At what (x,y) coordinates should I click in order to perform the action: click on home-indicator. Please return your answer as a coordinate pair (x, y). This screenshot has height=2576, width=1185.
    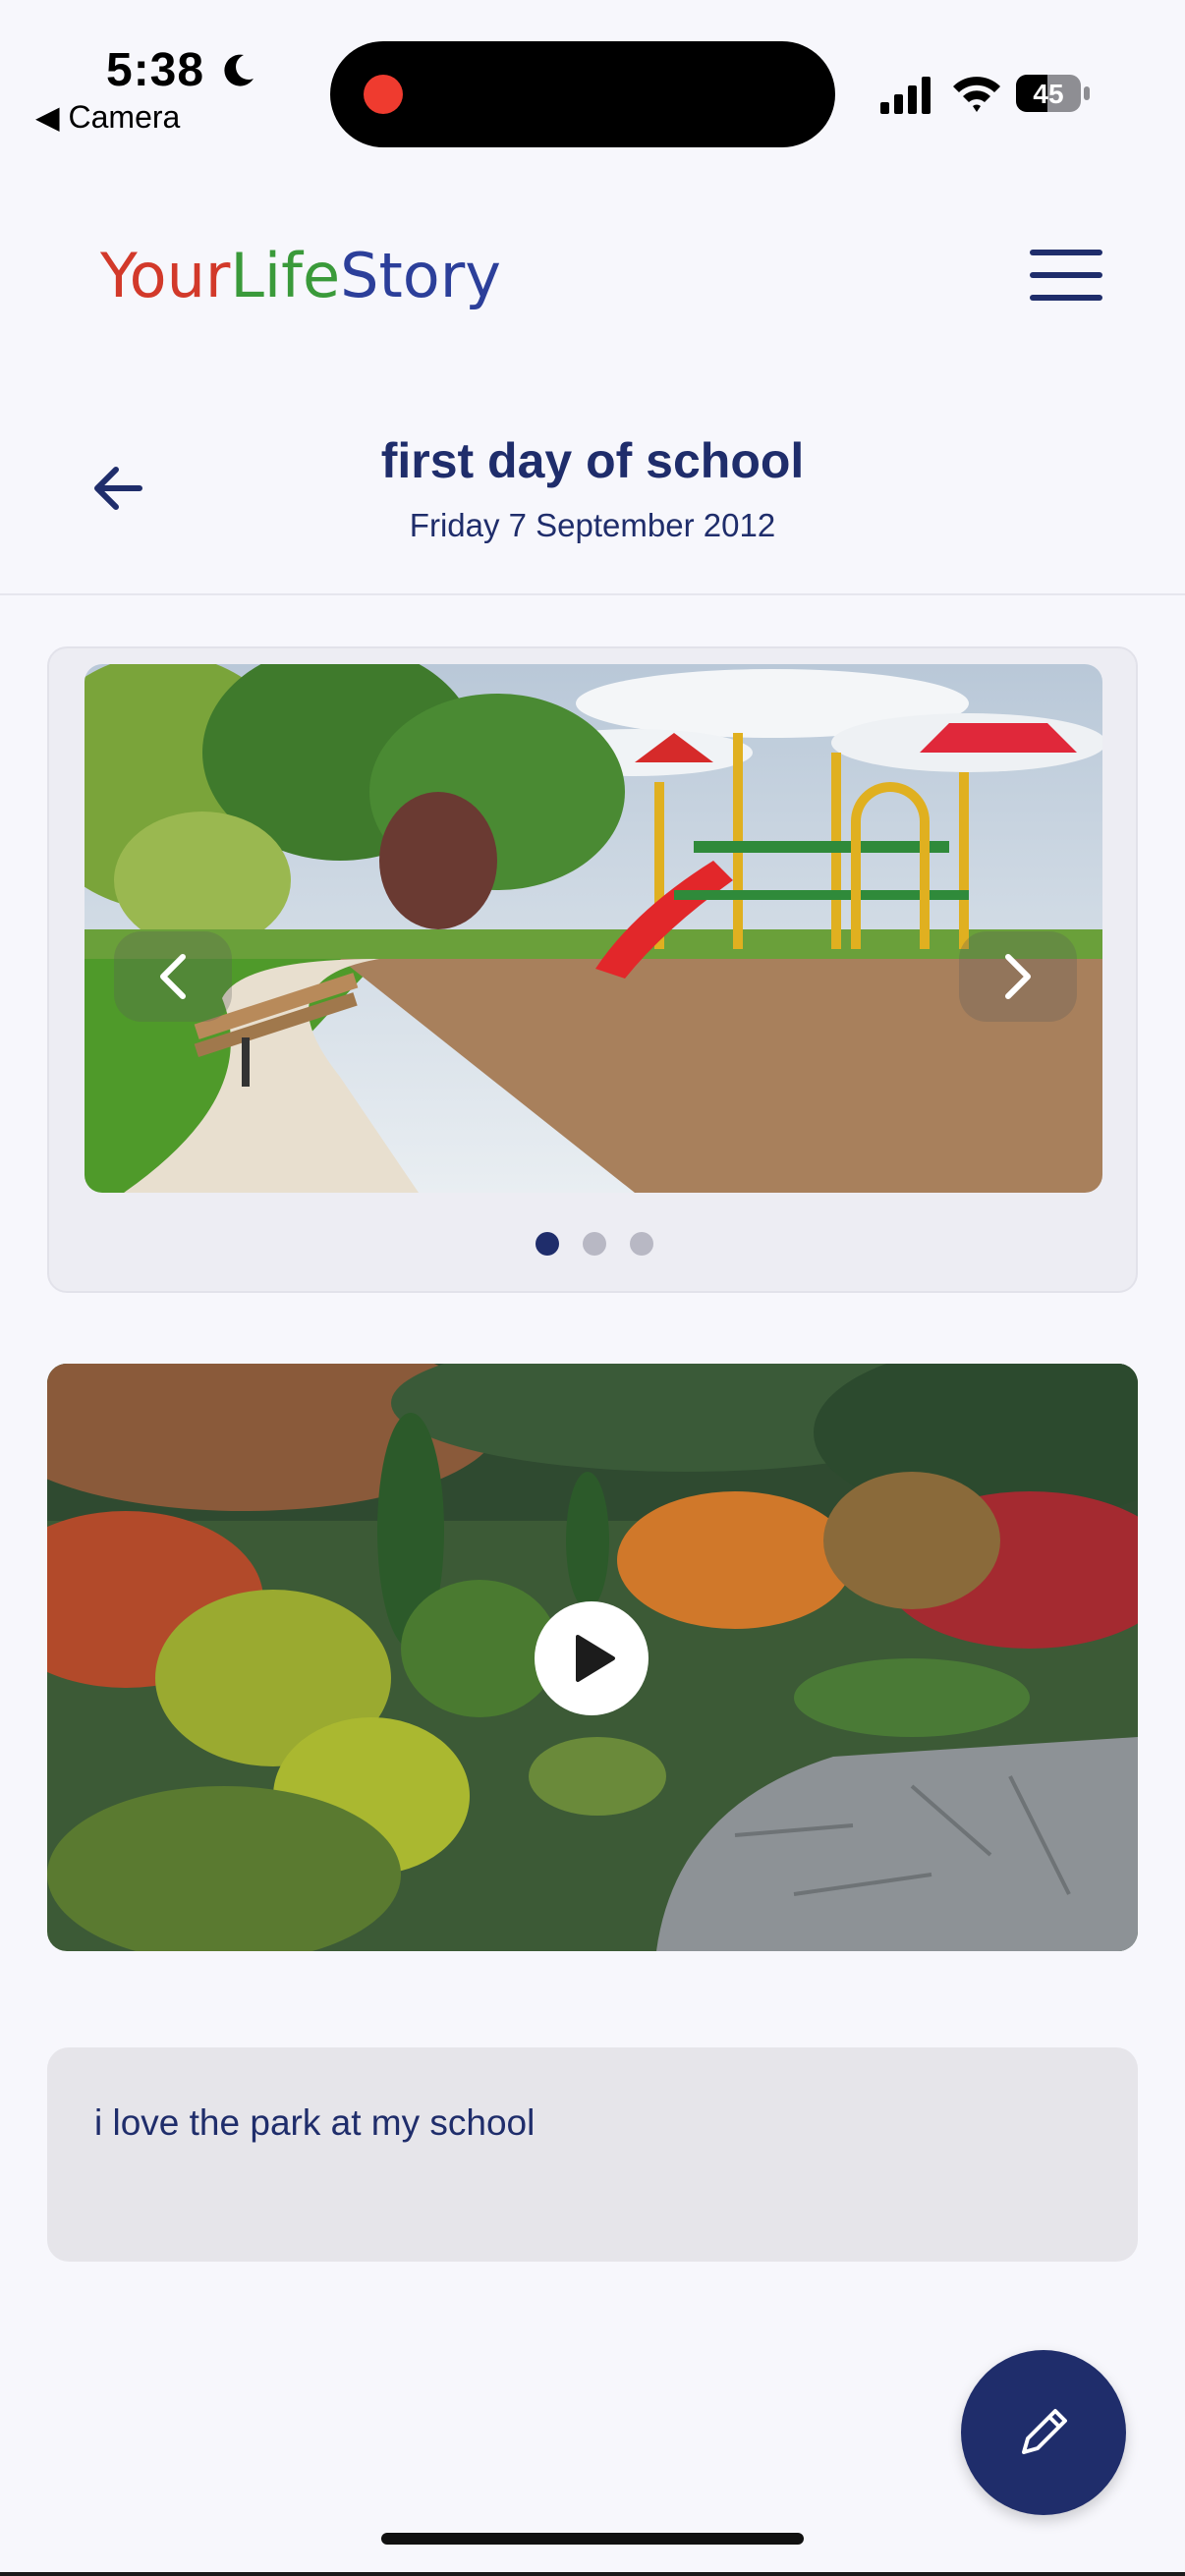
    Looking at the image, I should click on (592, 2539).